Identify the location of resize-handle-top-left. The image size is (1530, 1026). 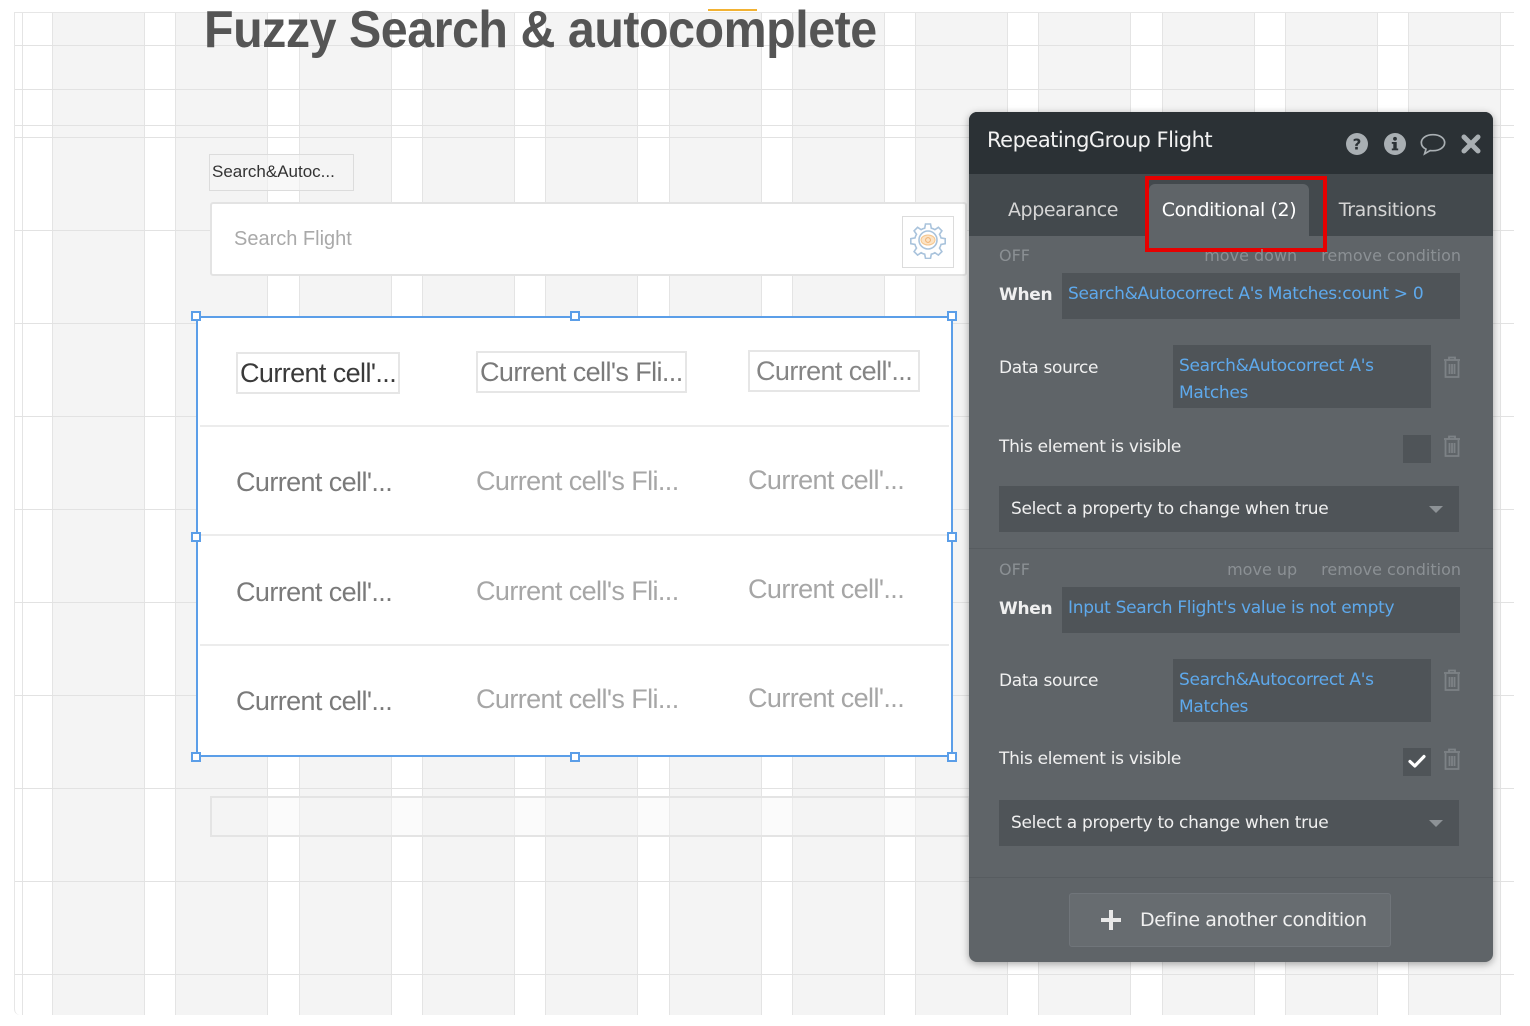
(196, 316).